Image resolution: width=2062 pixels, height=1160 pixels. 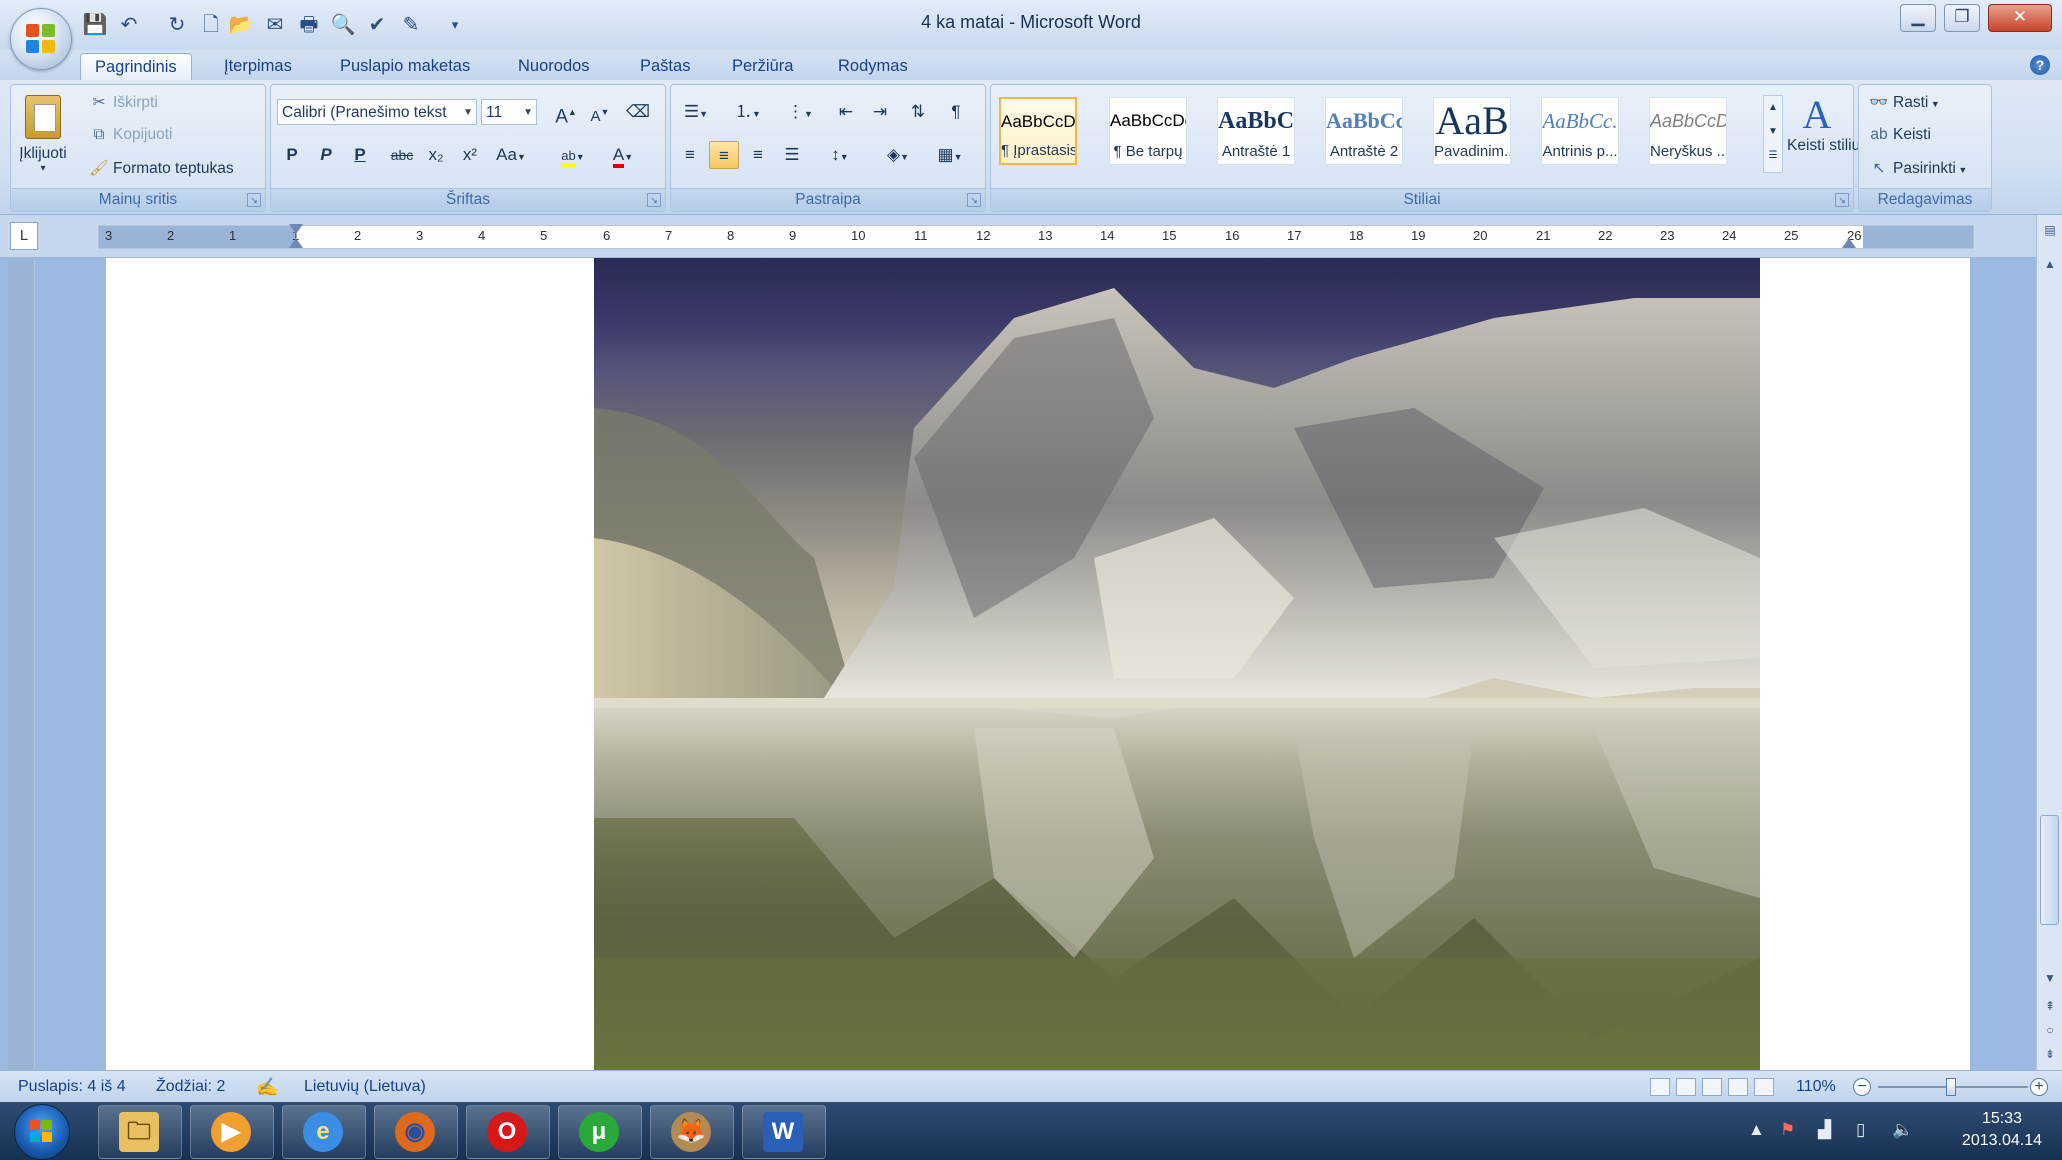 What do you see at coordinates (918, 112) in the screenshot?
I see `sort-button: ⇅` at bounding box center [918, 112].